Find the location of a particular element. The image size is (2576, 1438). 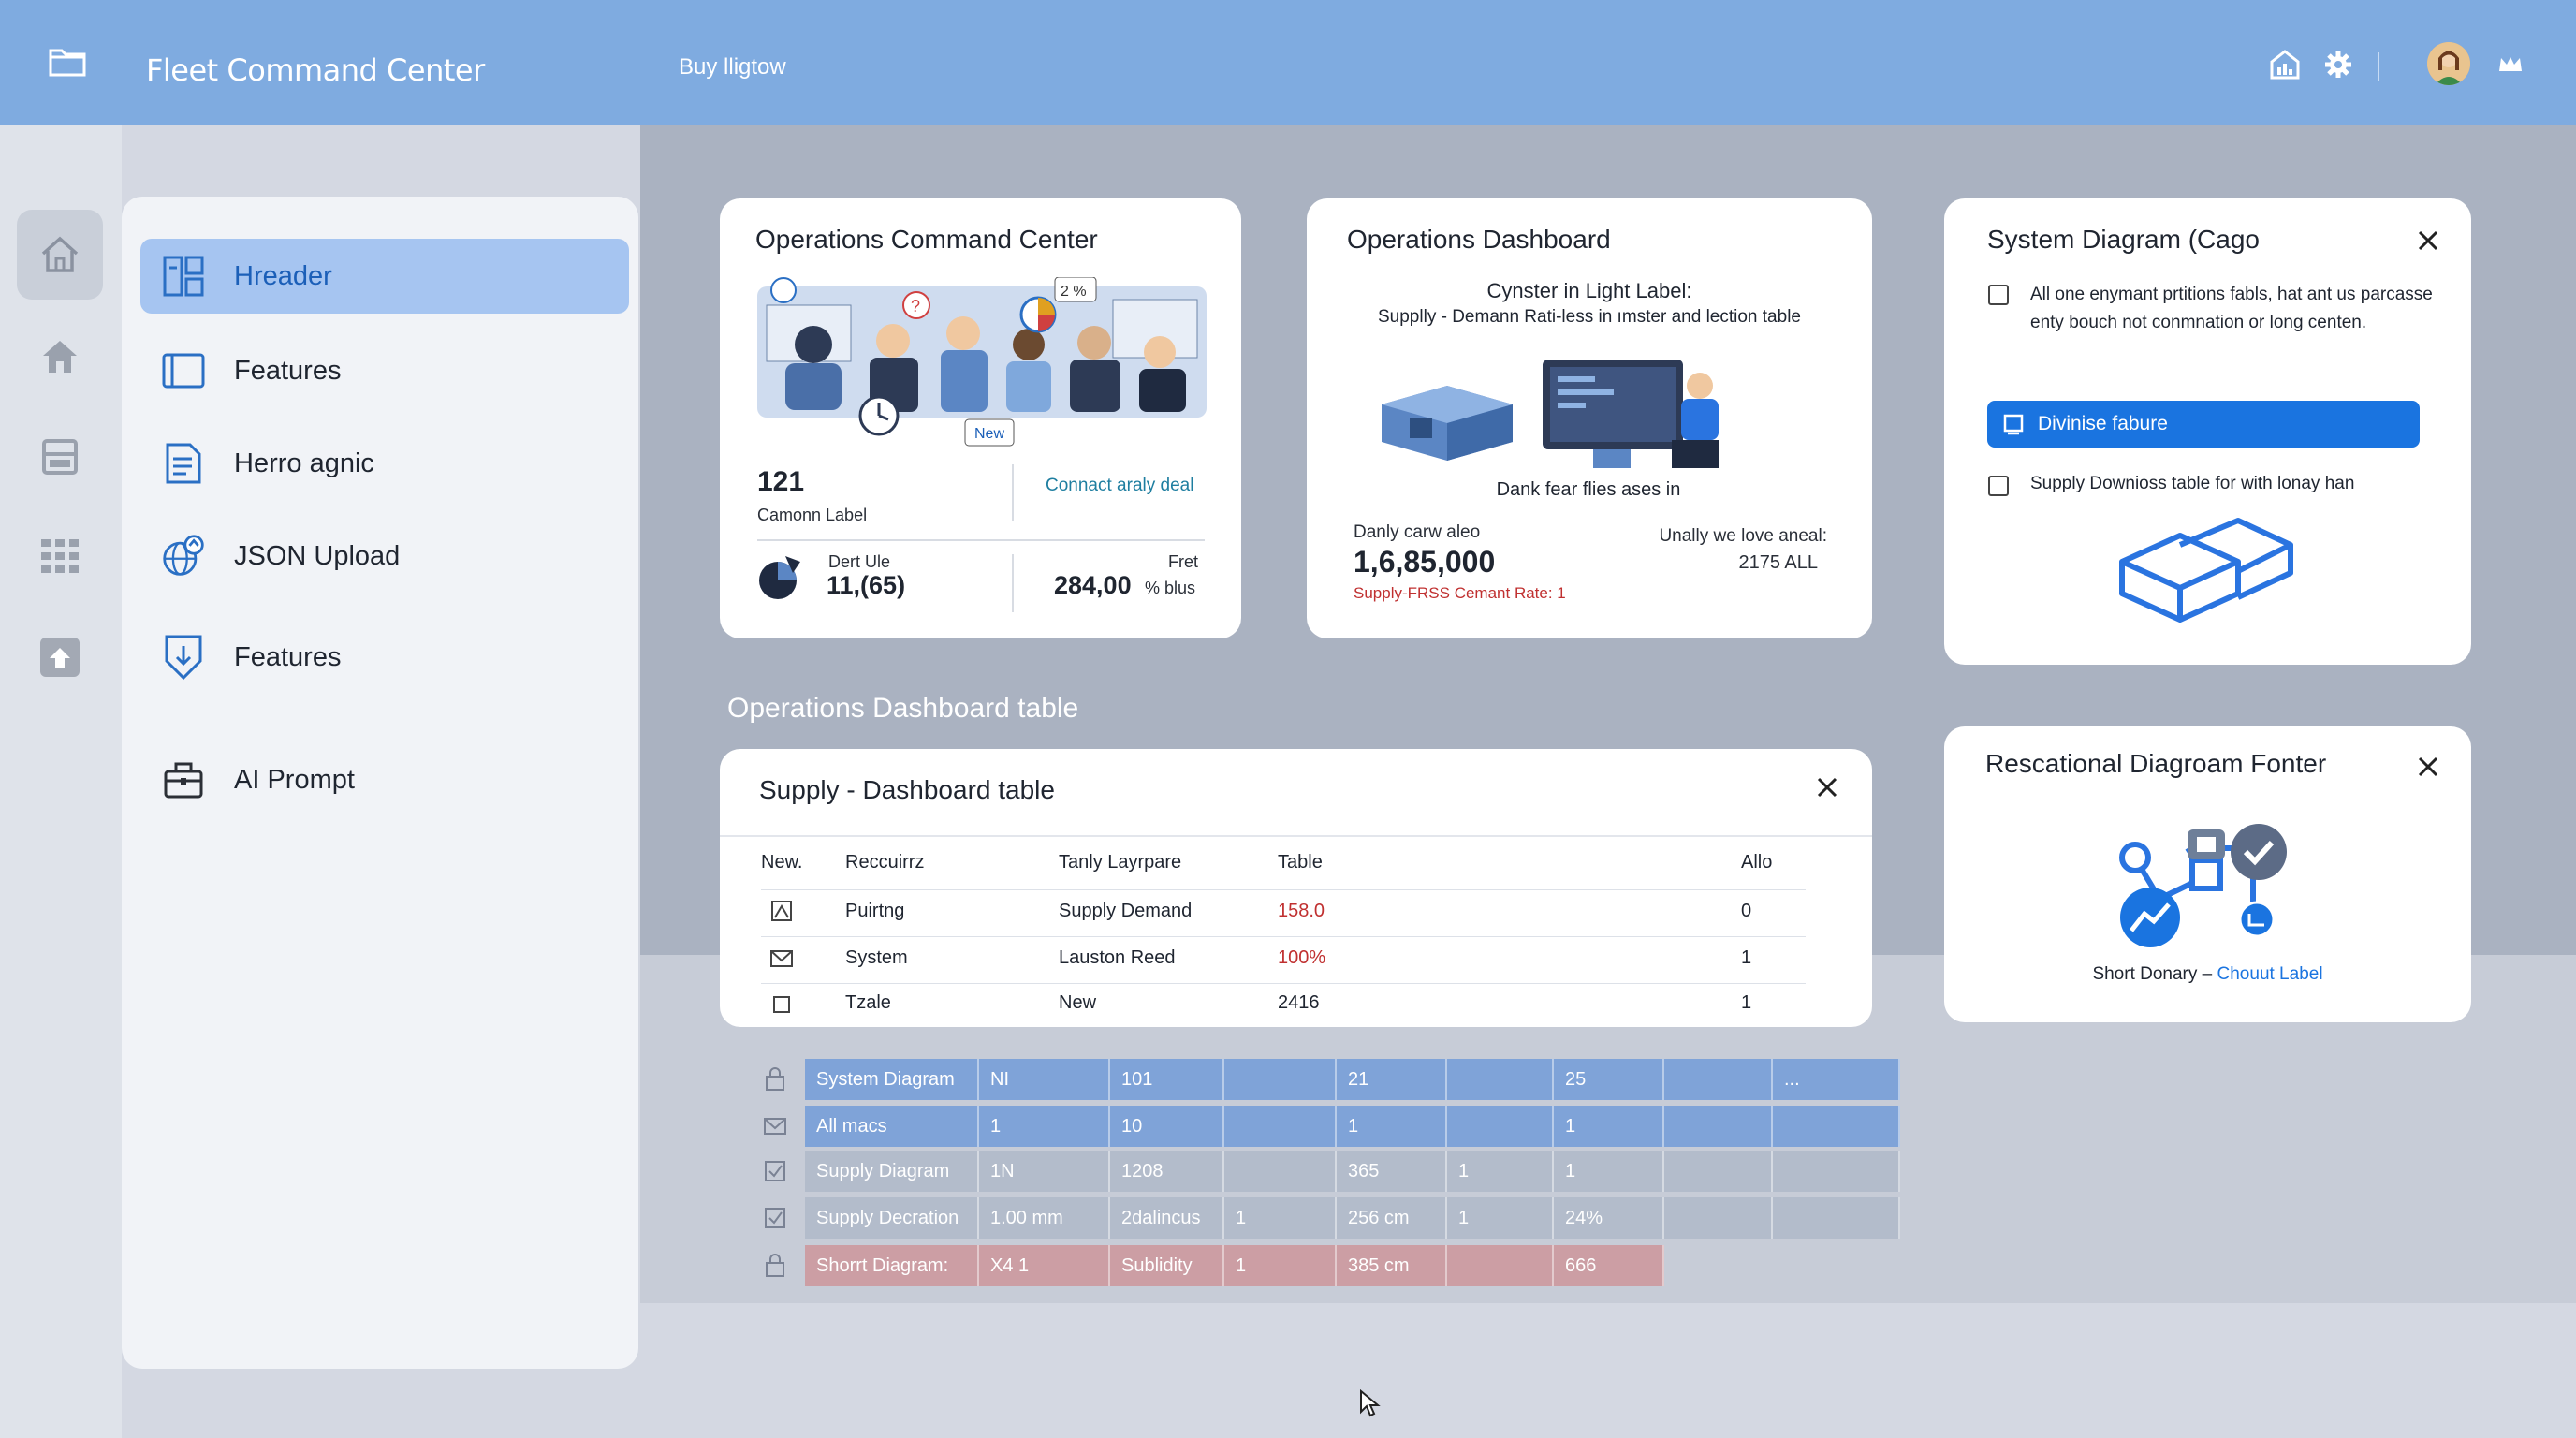

grid-icon is located at coordinates (60, 556).